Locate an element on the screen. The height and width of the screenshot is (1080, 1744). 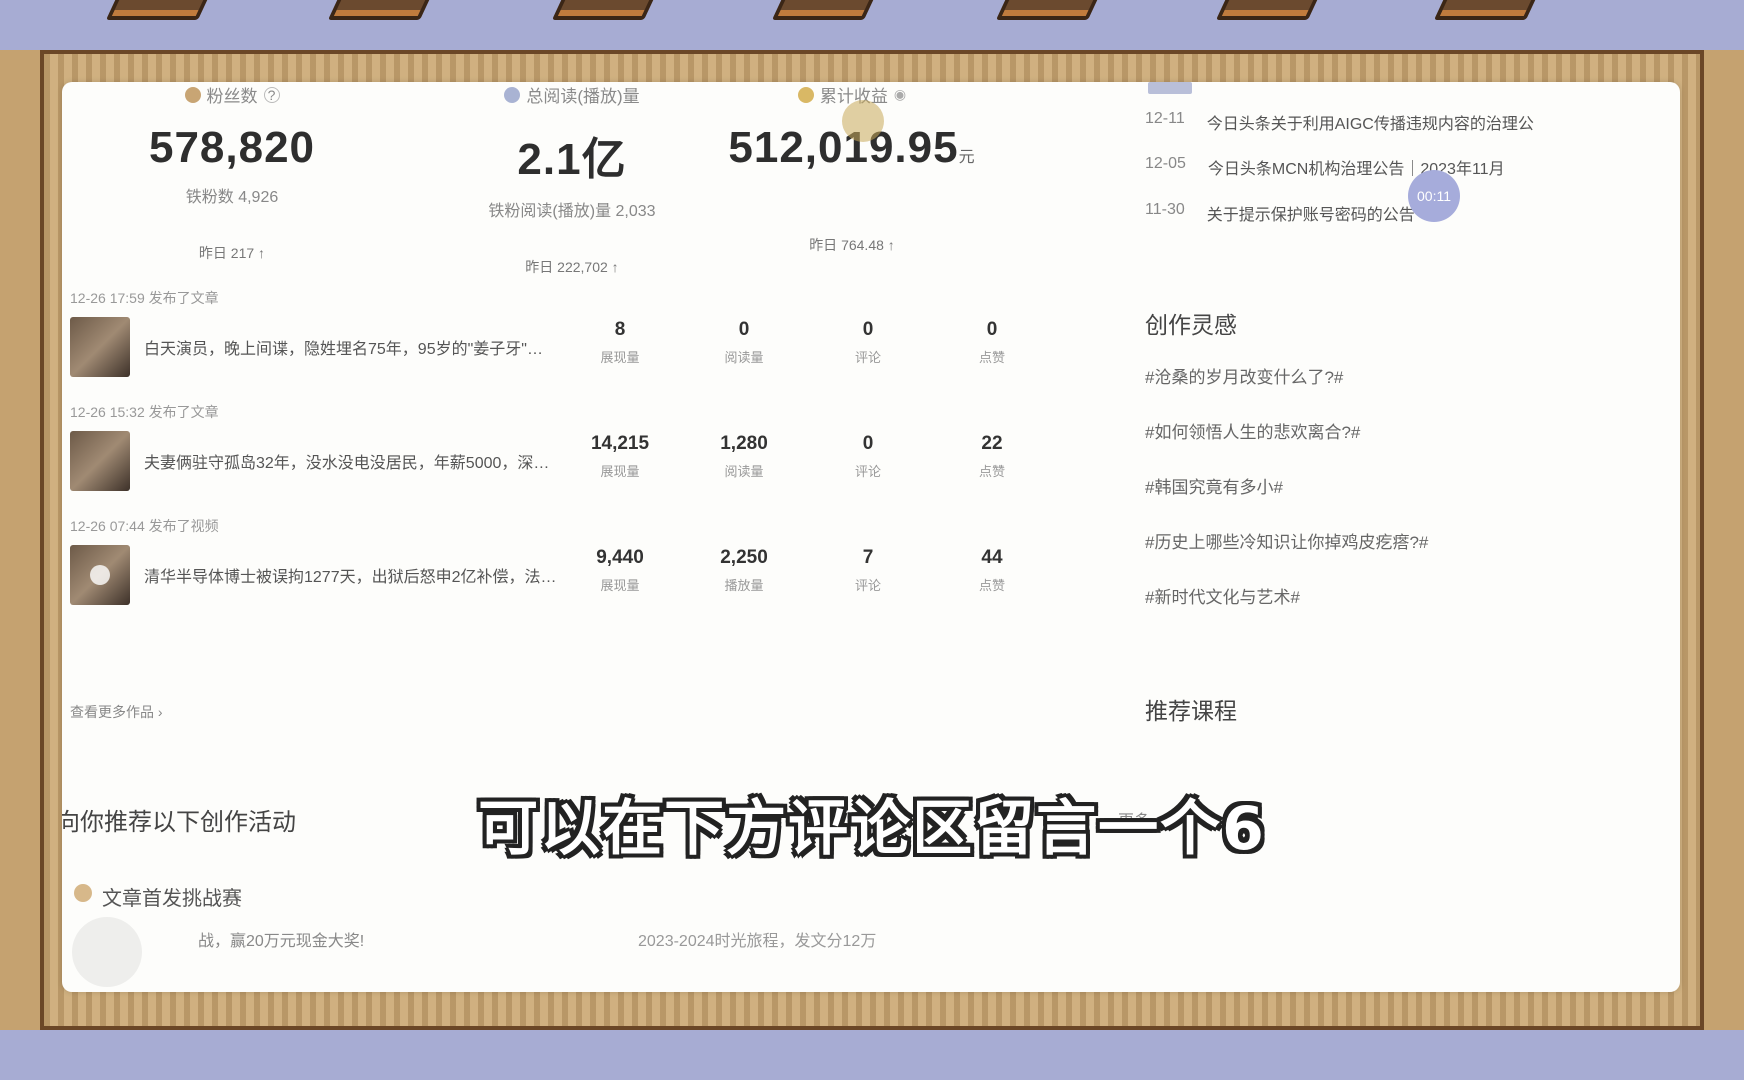
stat-label-text: 总阅读(播放)量 is located at coordinates (583, 96).